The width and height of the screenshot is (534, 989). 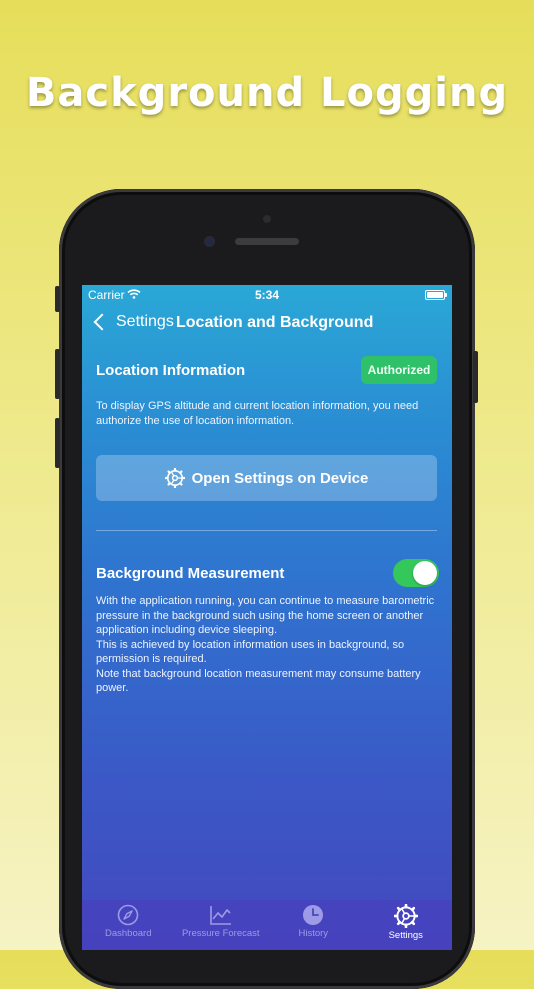 I want to click on tab-history: History, so click(x=313, y=925).